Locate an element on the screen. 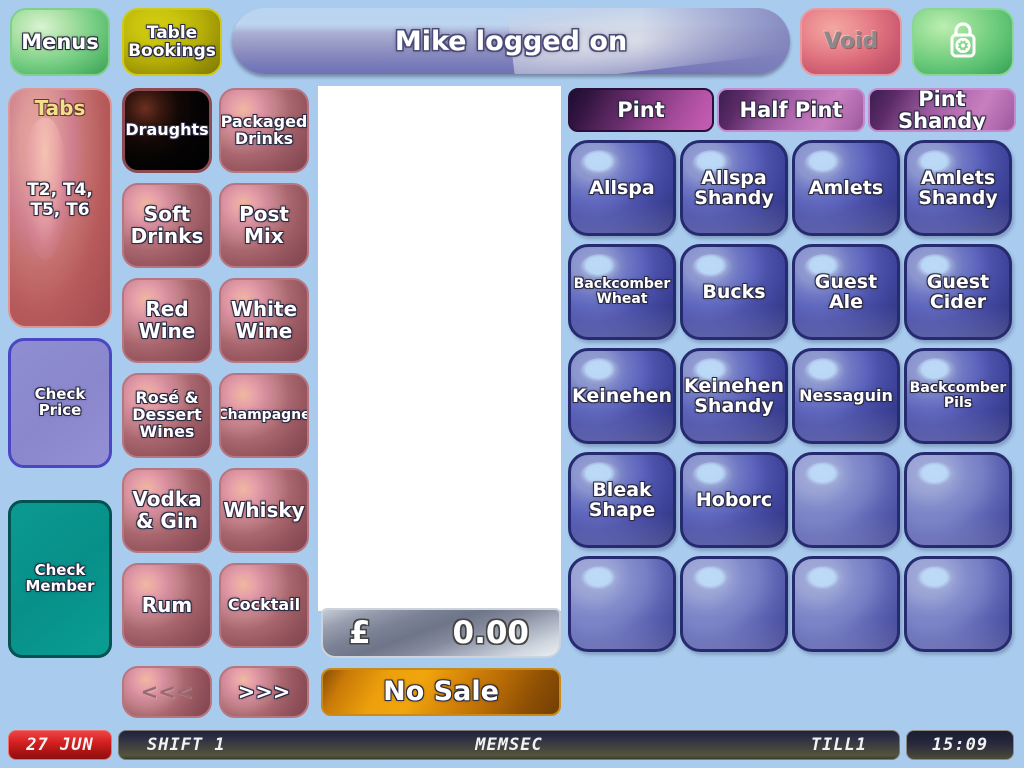 The image size is (1024, 768). menus-button-label: Menus is located at coordinates (60, 41).